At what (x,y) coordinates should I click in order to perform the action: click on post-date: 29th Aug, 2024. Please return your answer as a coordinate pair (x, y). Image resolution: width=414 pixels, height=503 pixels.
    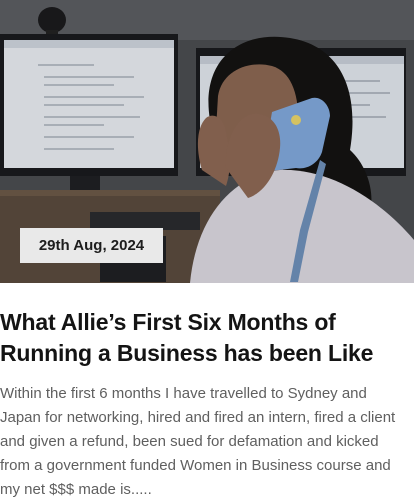
    Looking at the image, I should click on (91, 245).